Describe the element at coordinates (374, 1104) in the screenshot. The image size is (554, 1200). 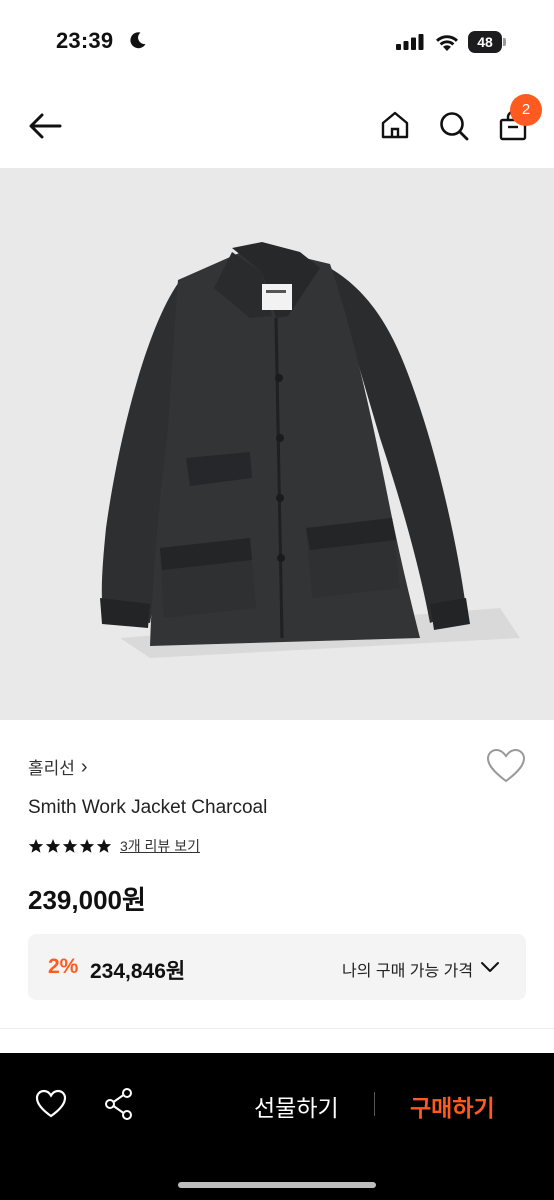
I see `button-separator` at that location.